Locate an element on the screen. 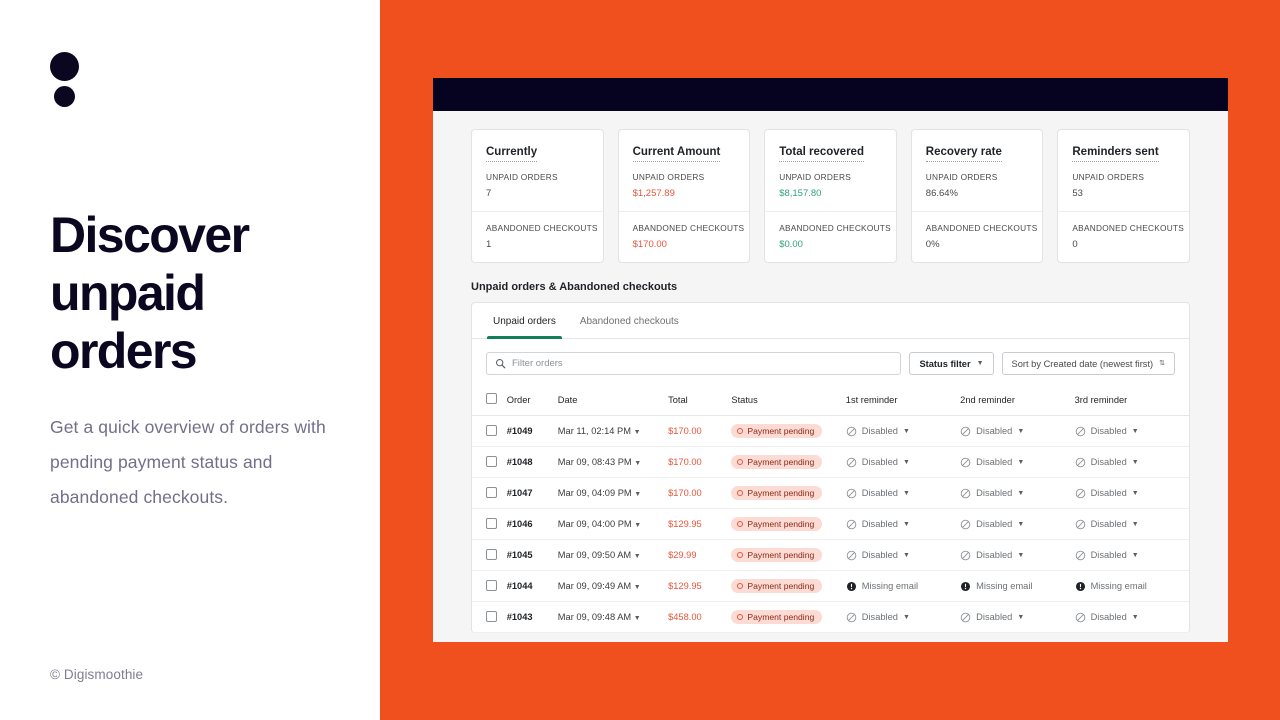  reminder-1-cell: Missing email is located at coordinates (903, 586).